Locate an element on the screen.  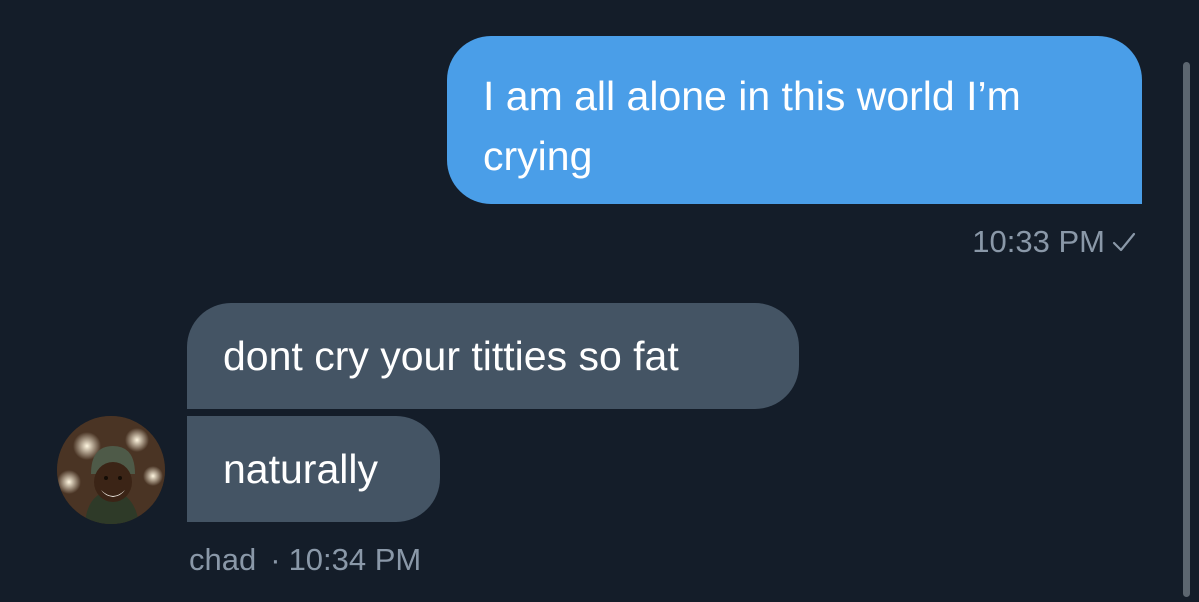
scrollbar is located at coordinates (1186, 329).